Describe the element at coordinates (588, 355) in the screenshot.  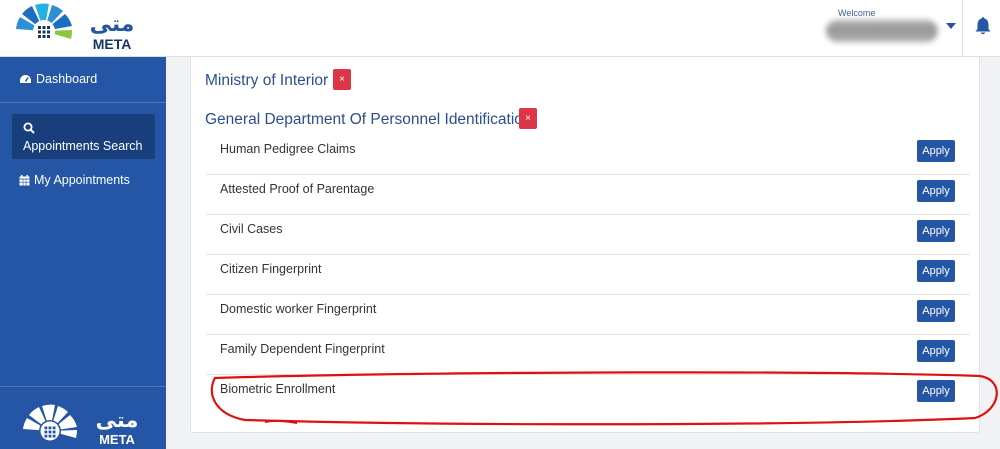
I see `service-row: Family Dependent Fingerprint Apply` at that location.